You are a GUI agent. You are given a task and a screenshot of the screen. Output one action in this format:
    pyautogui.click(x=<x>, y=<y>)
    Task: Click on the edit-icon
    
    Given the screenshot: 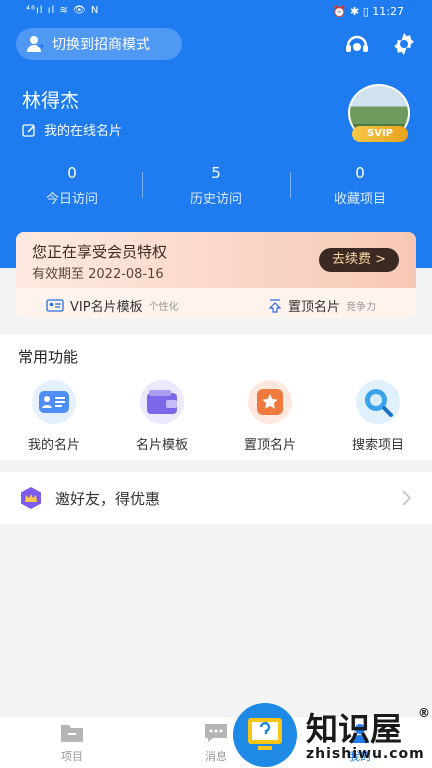 What is the action you would take?
    pyautogui.click(x=28, y=130)
    